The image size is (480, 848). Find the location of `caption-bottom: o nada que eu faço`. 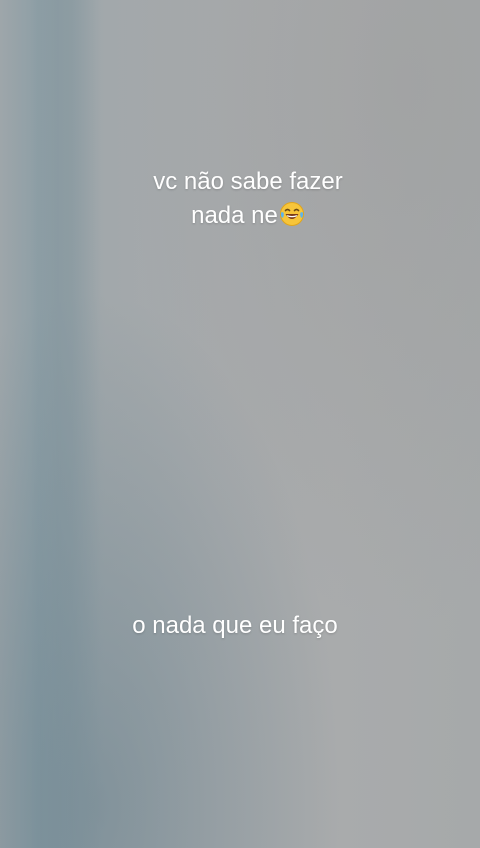

caption-bottom: o nada que eu faço is located at coordinates (235, 625).